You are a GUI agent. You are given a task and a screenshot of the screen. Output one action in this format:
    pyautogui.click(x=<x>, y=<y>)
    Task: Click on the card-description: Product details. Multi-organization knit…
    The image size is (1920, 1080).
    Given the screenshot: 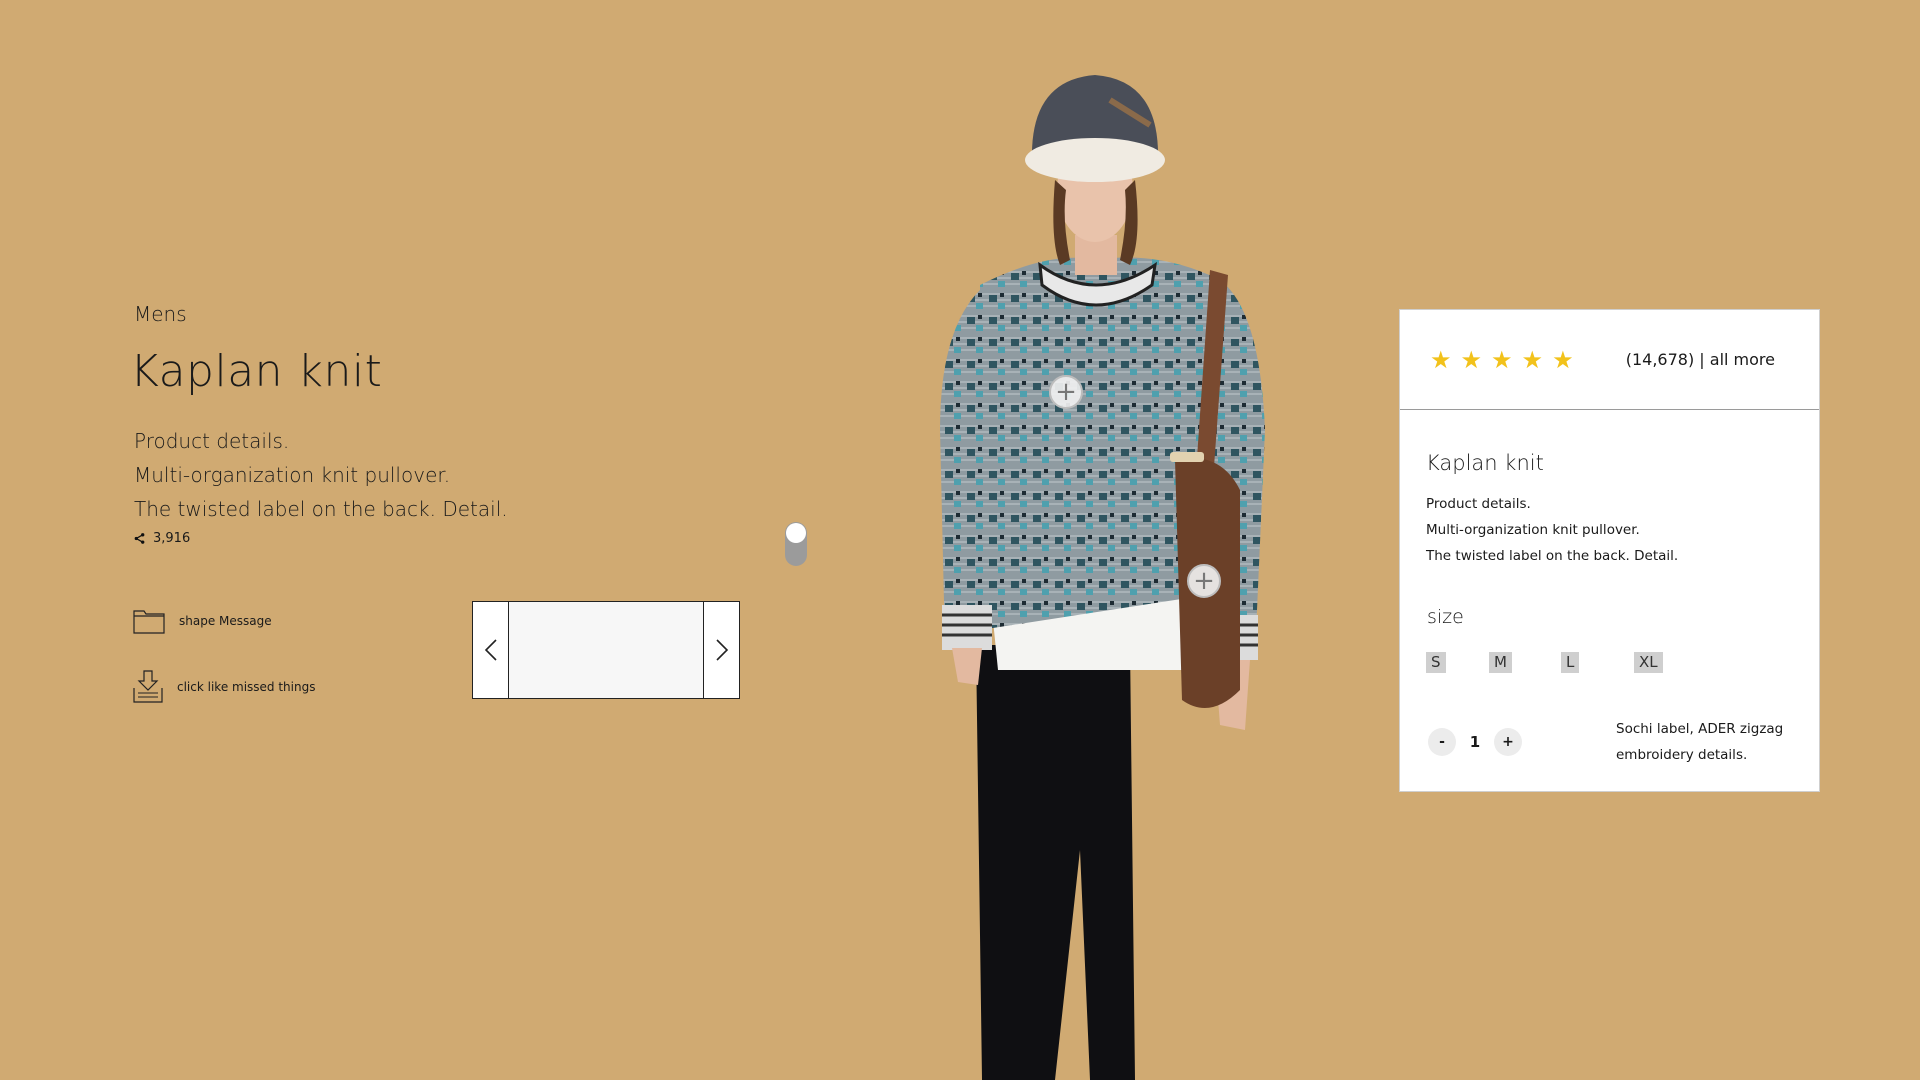 What is the action you would take?
    pyautogui.click(x=1552, y=530)
    